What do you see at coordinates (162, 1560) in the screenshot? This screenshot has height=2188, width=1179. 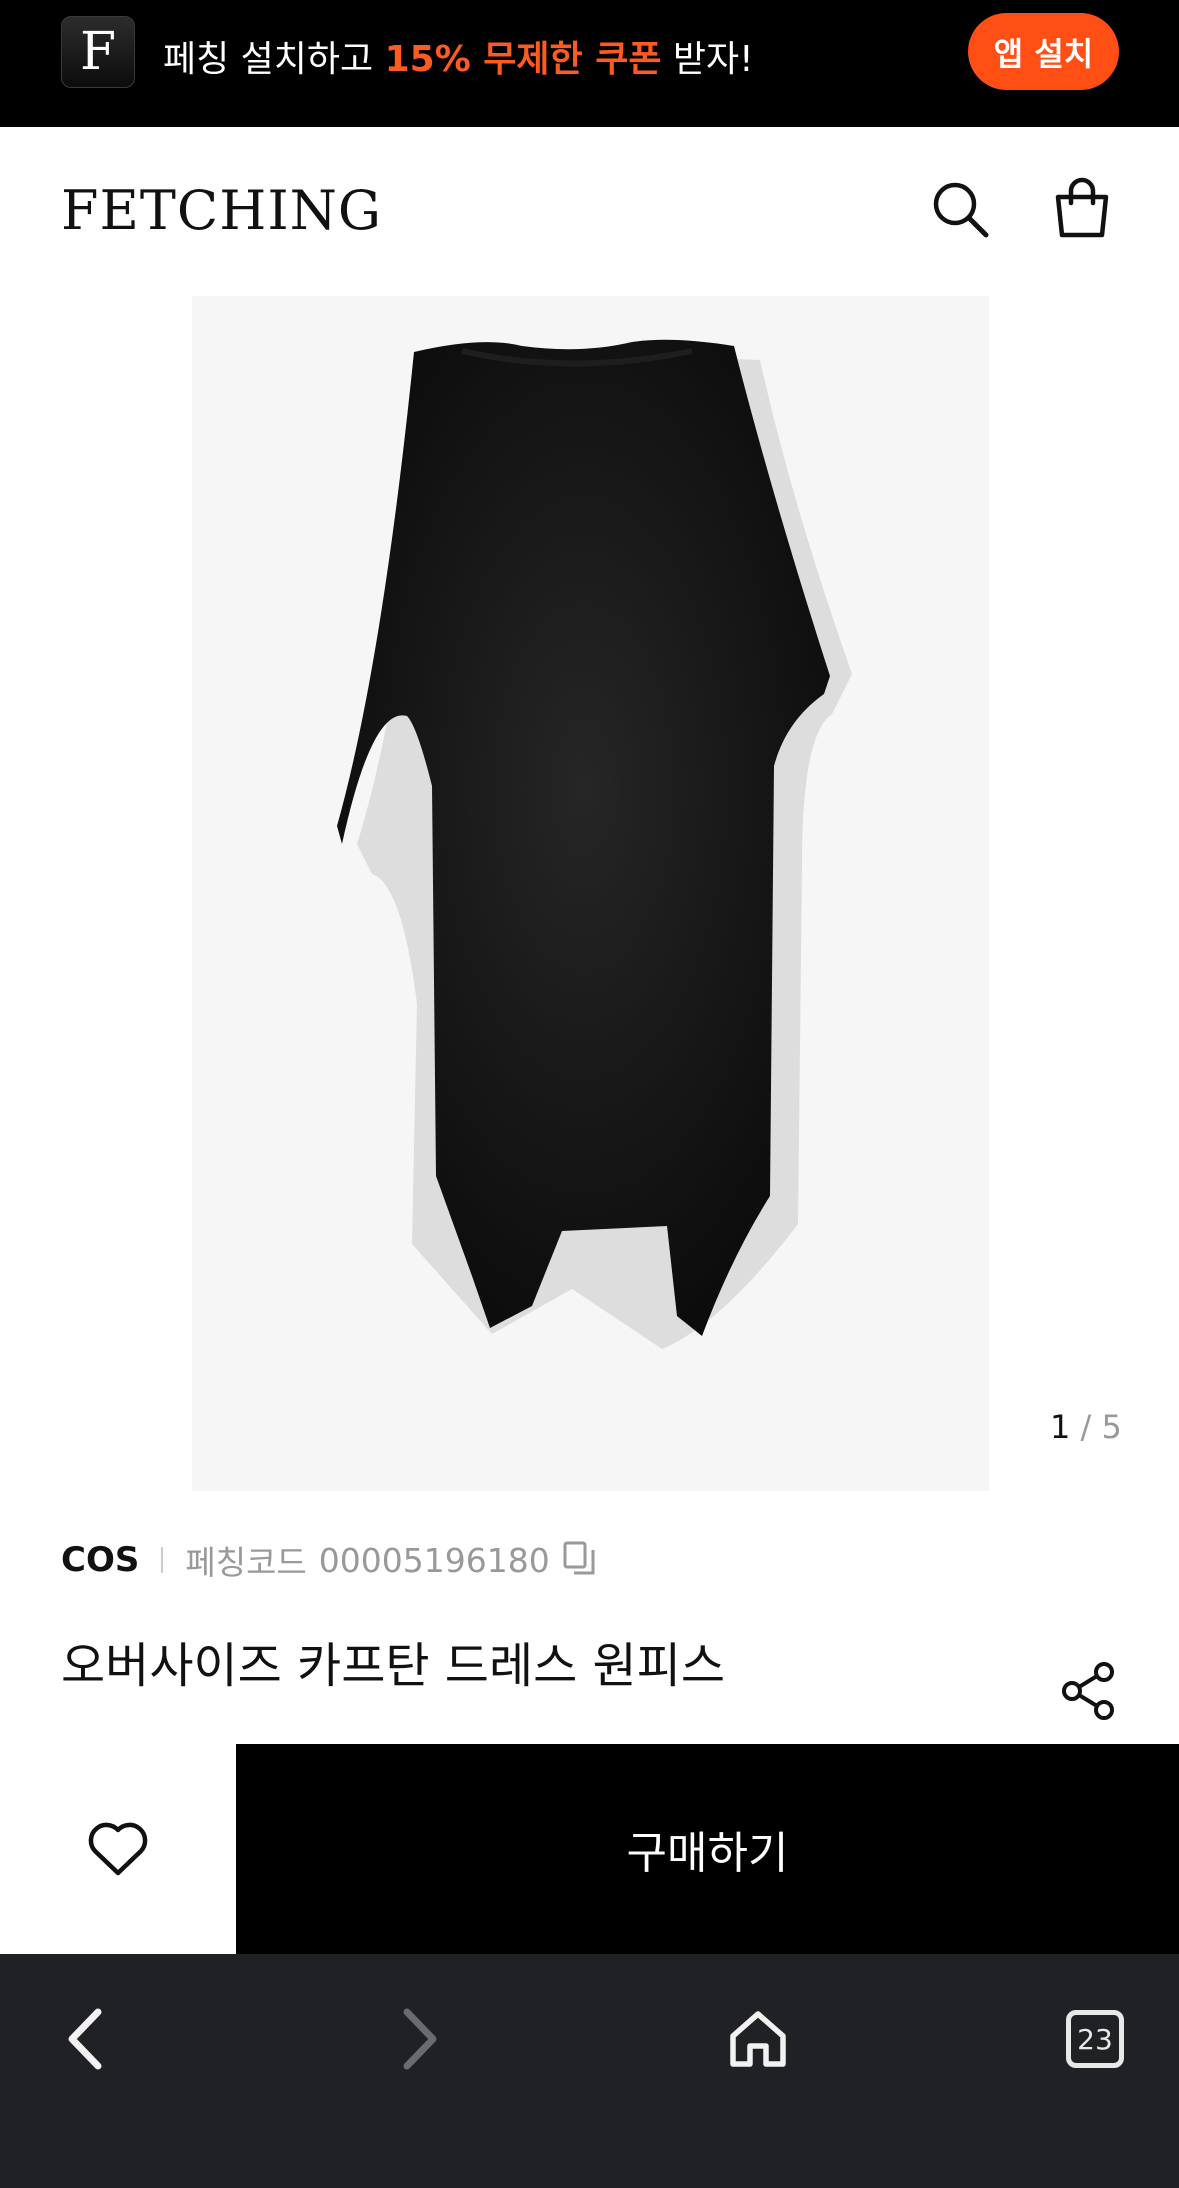 I see `divider` at bounding box center [162, 1560].